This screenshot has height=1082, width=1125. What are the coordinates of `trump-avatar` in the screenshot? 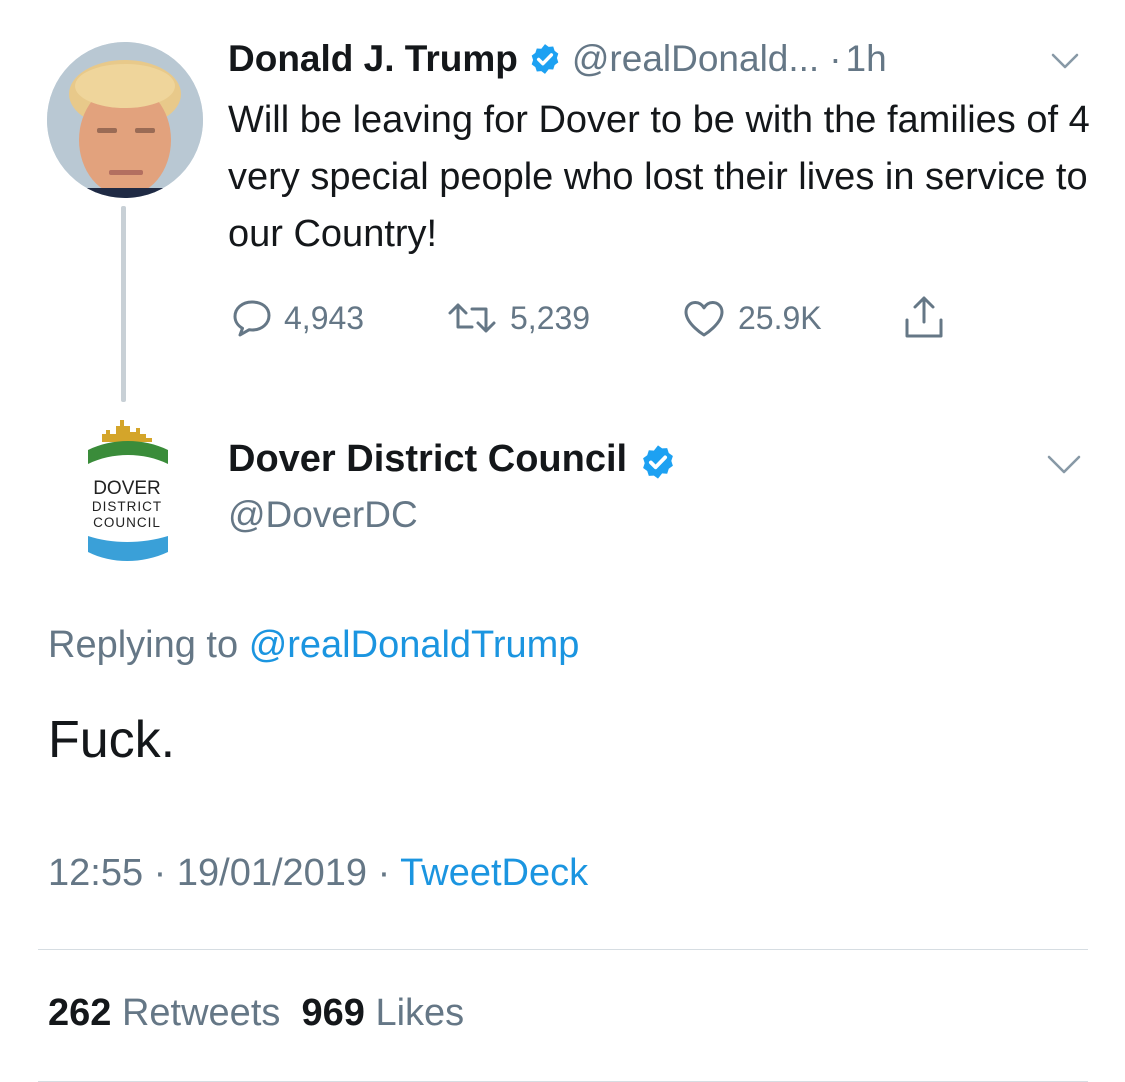 It's located at (125, 120).